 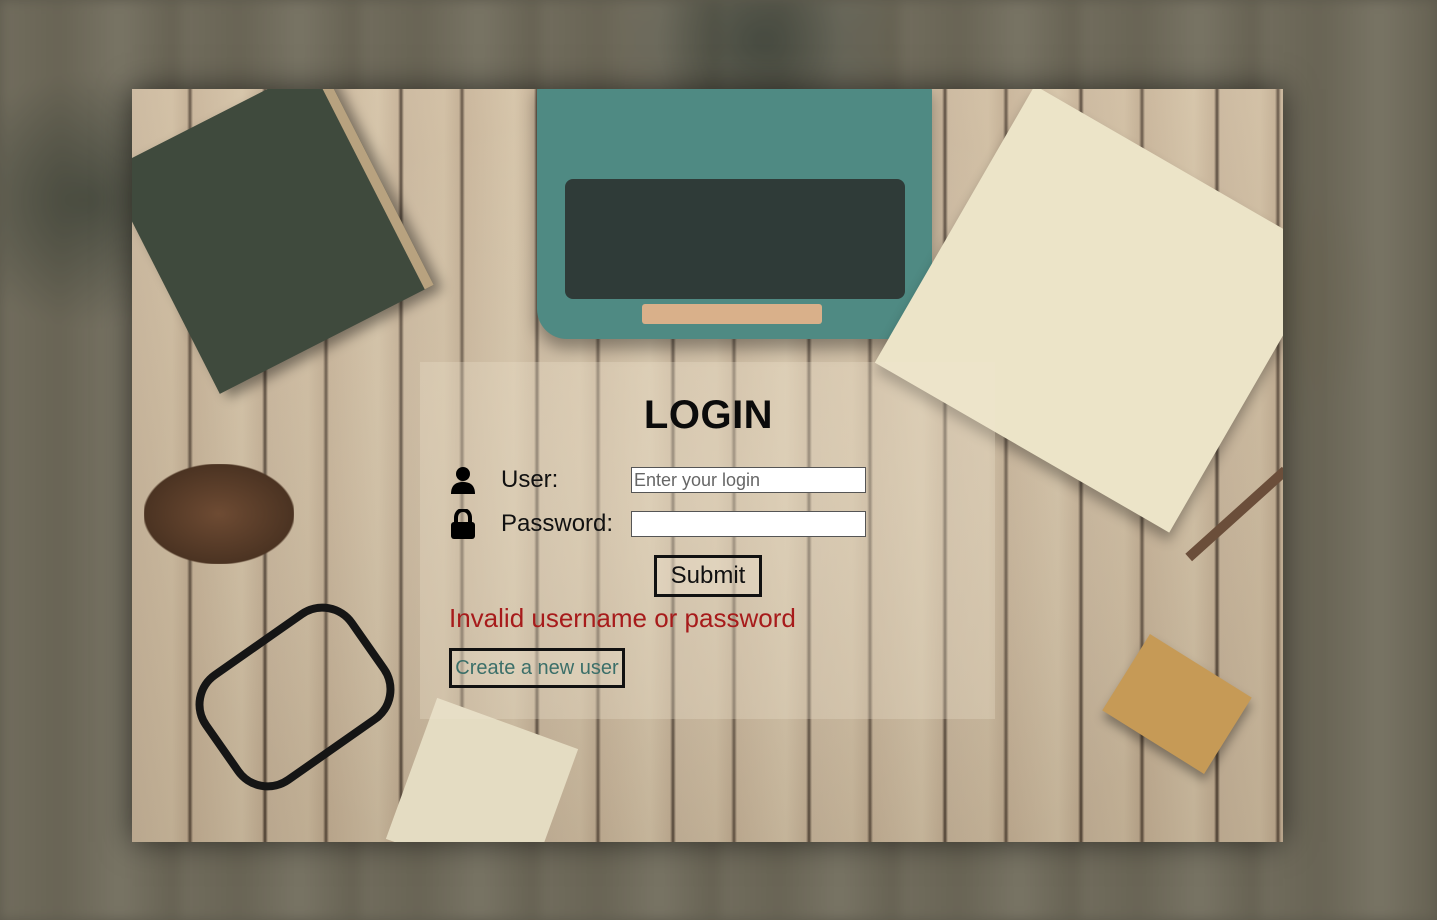 What do you see at coordinates (735, 239) in the screenshot?
I see `typewriter-keys` at bounding box center [735, 239].